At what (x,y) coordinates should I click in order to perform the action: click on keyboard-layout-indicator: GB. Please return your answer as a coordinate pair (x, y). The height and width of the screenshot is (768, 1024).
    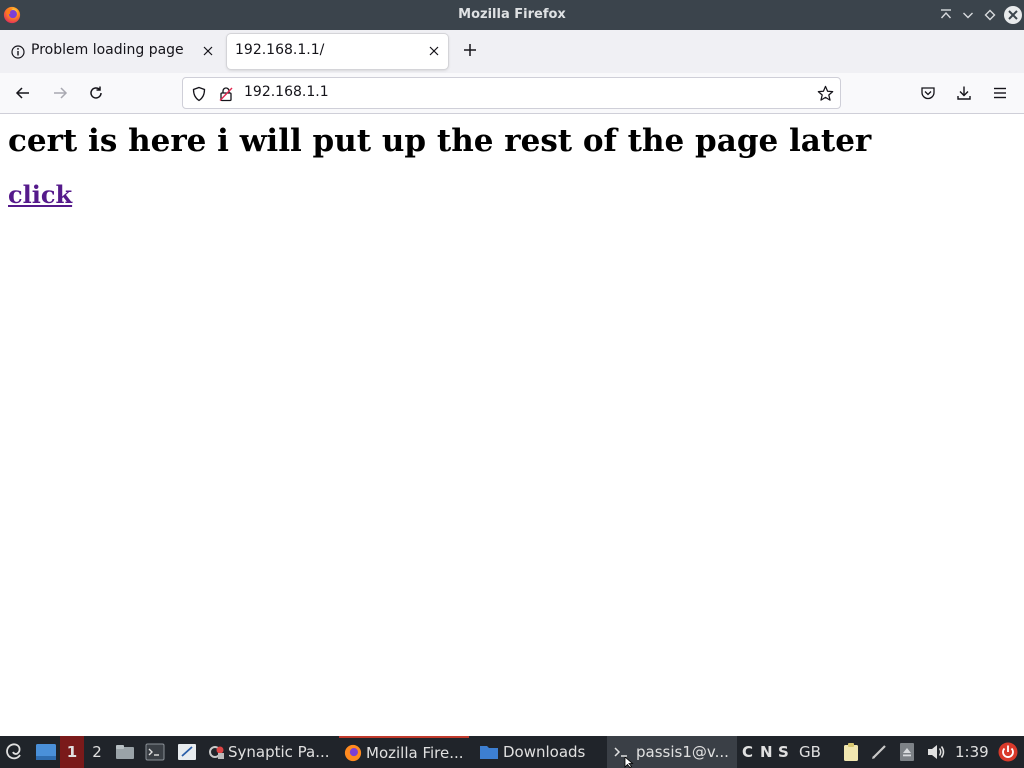
    Looking at the image, I should click on (810, 752).